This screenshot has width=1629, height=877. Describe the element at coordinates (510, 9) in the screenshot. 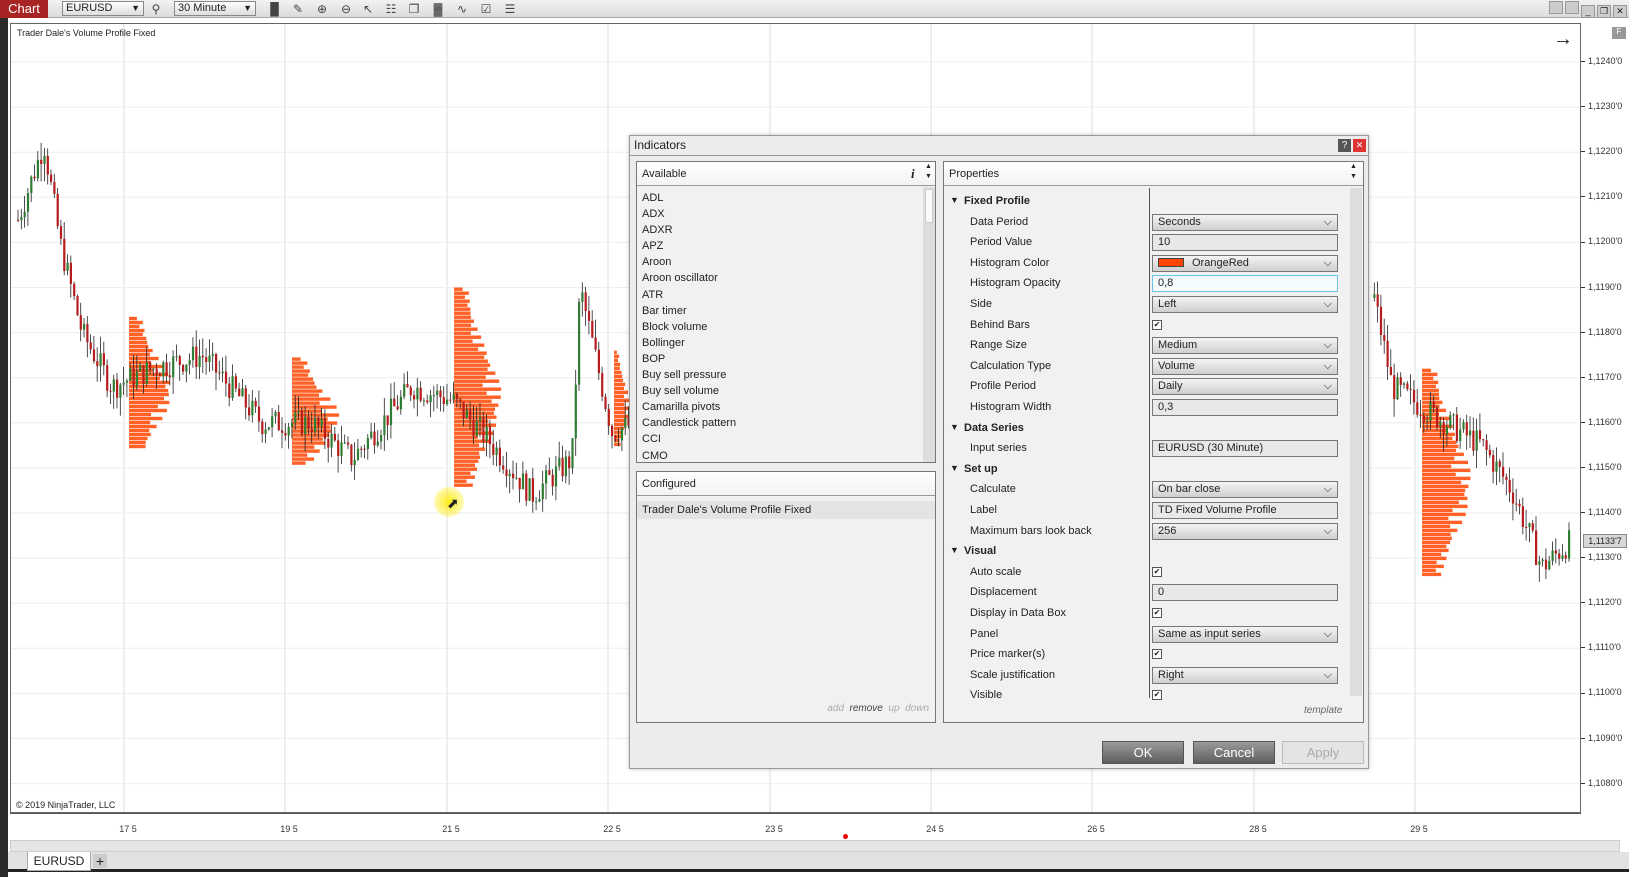

I see `list-icon: ☰` at that location.